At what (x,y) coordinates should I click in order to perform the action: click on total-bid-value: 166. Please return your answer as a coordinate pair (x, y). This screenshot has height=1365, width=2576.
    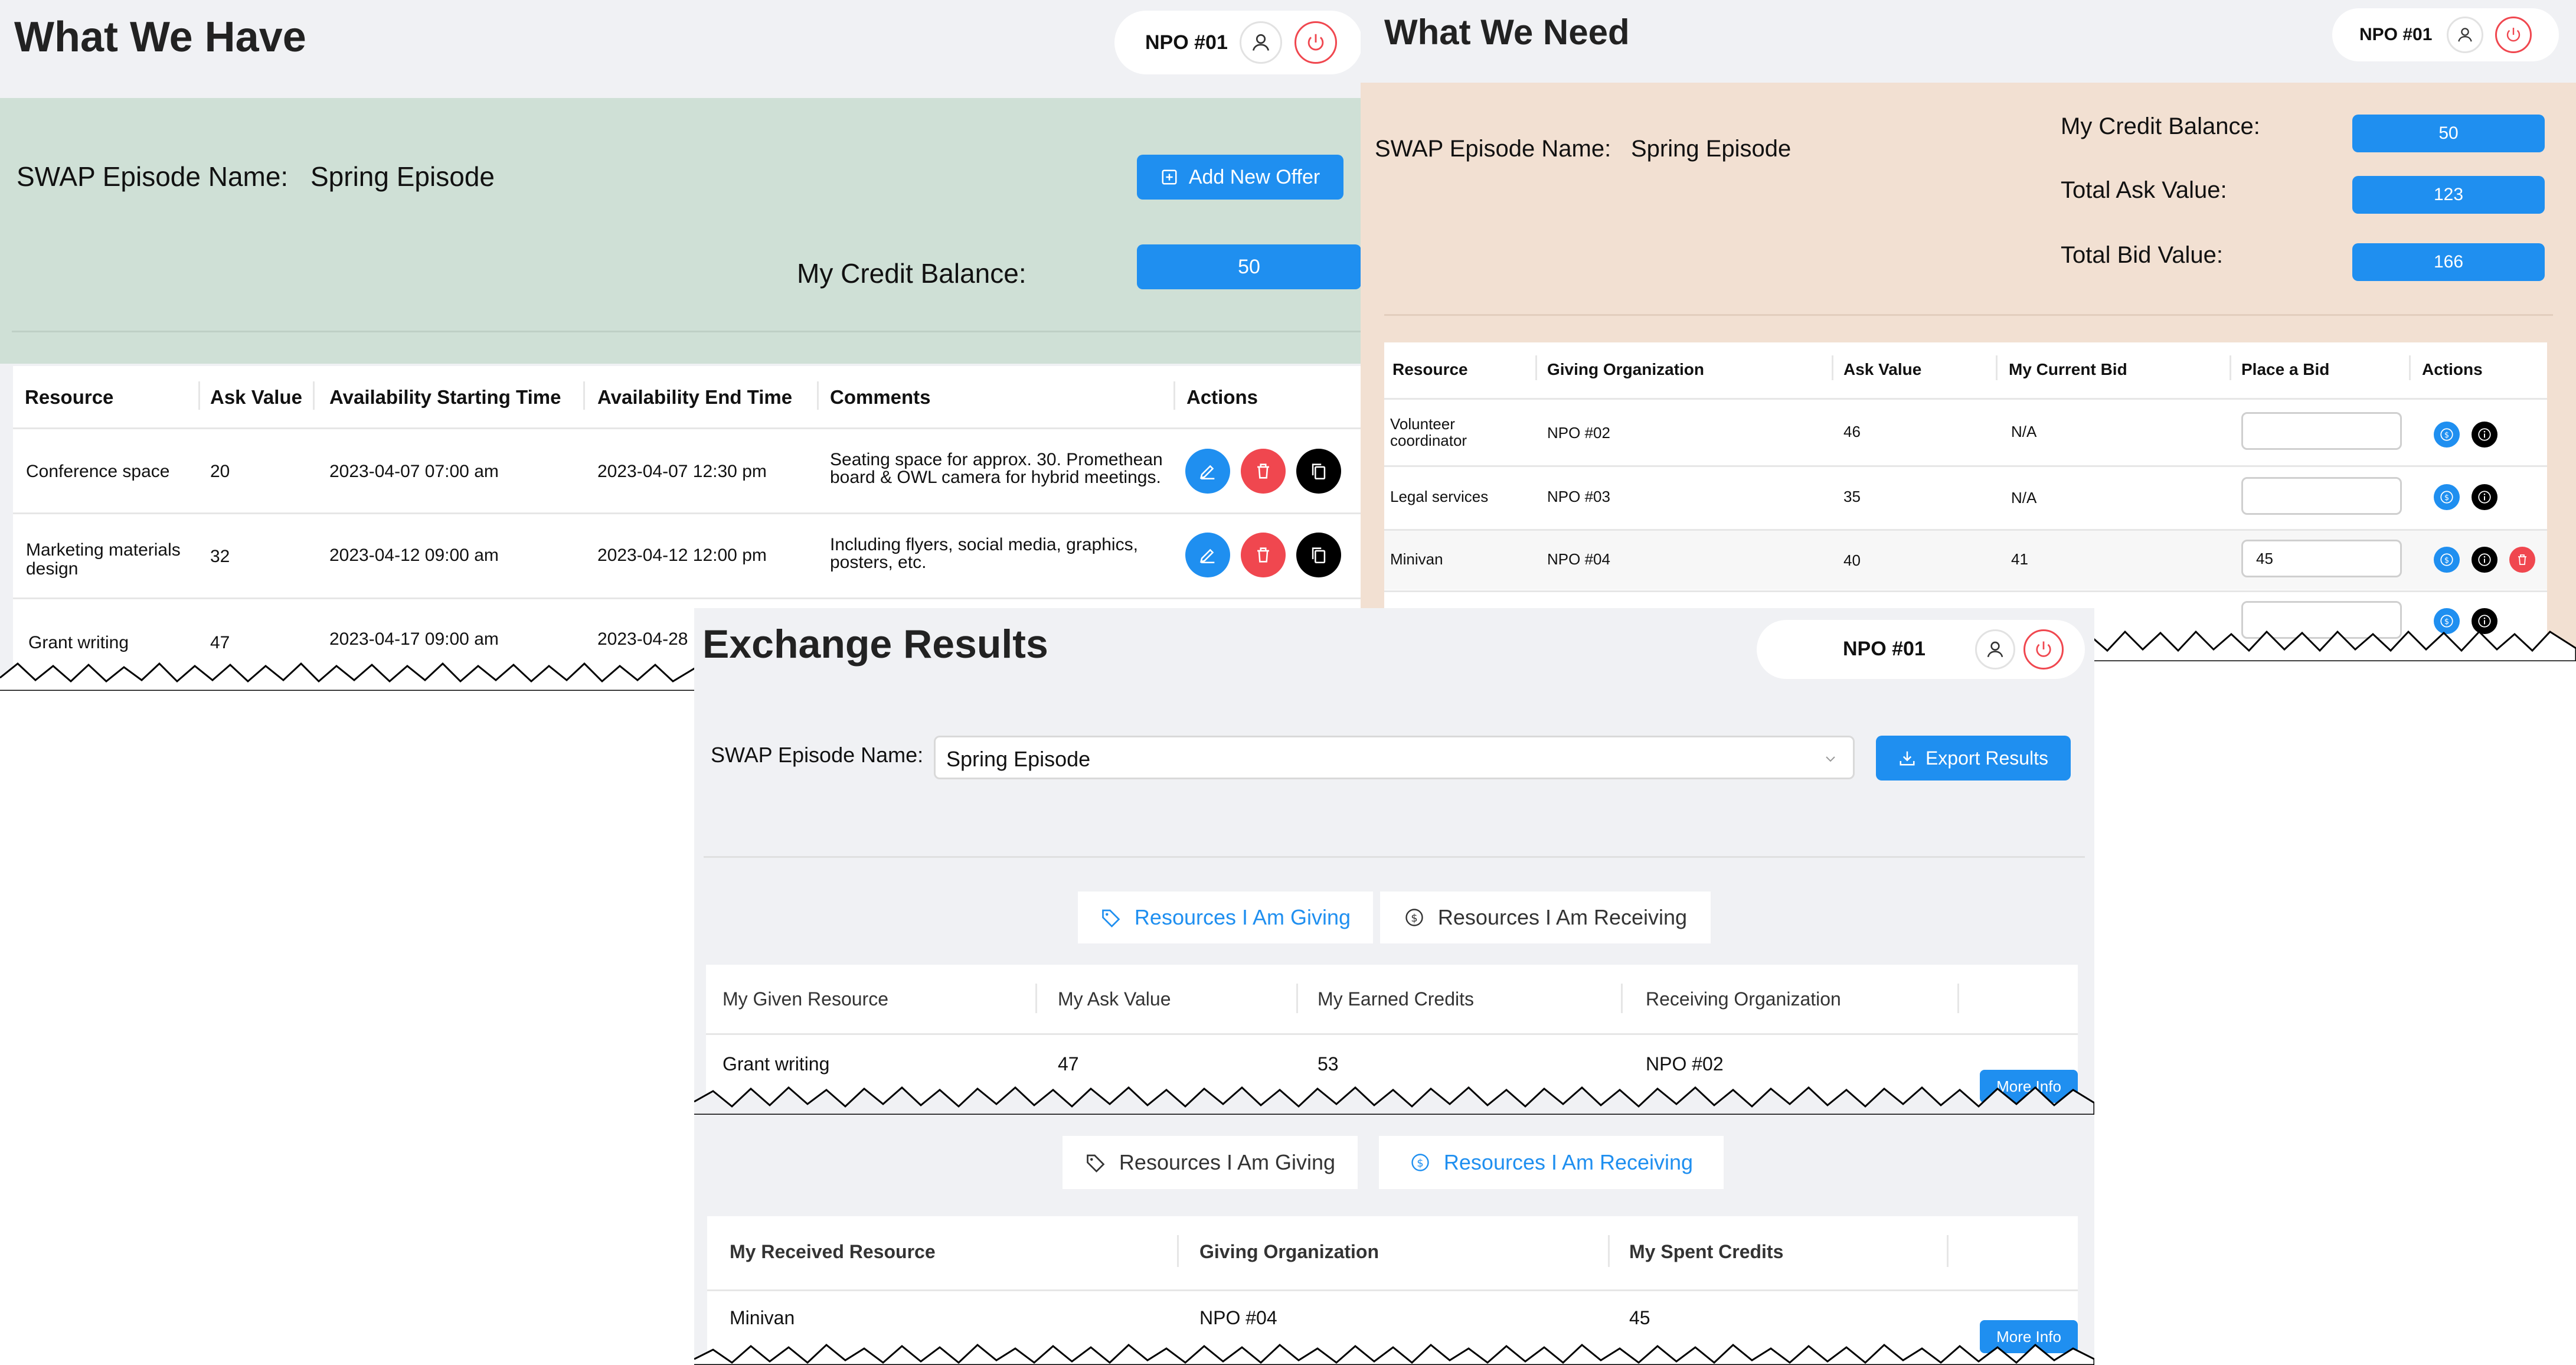
    Looking at the image, I should click on (2448, 262).